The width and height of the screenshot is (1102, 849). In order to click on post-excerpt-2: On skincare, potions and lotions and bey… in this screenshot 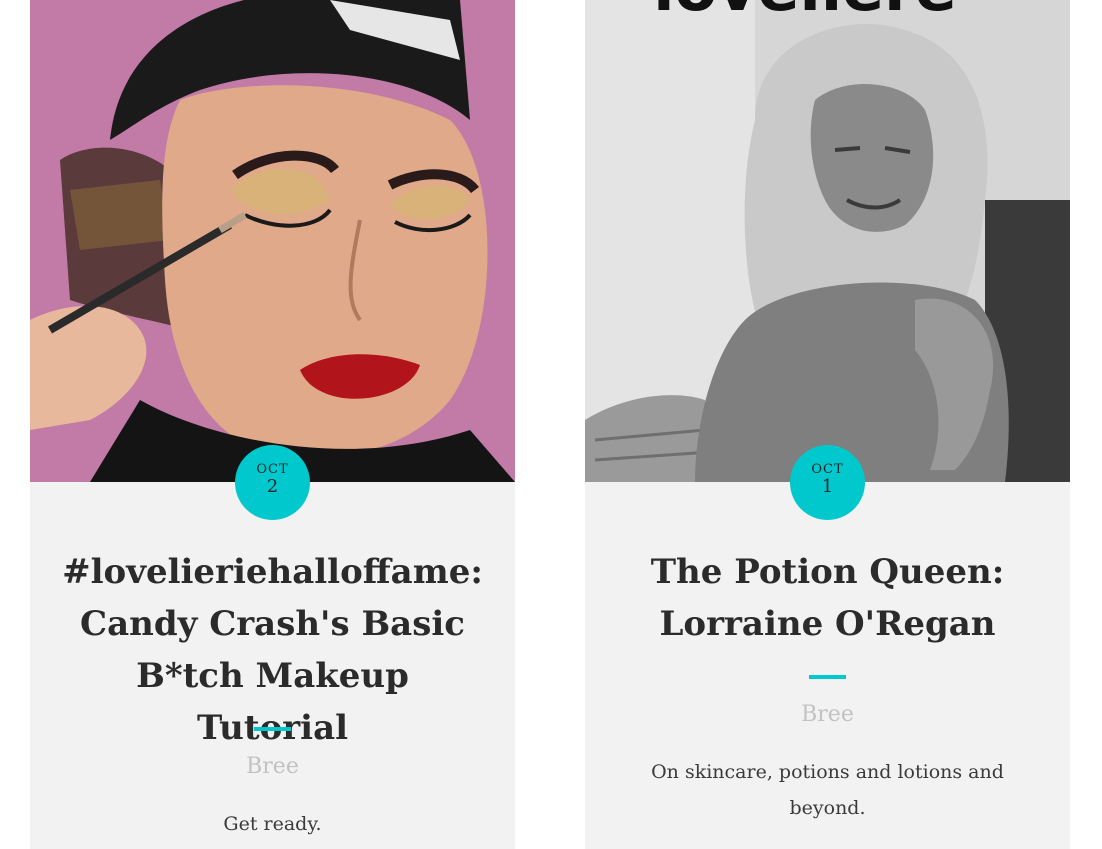, I will do `click(827, 790)`.